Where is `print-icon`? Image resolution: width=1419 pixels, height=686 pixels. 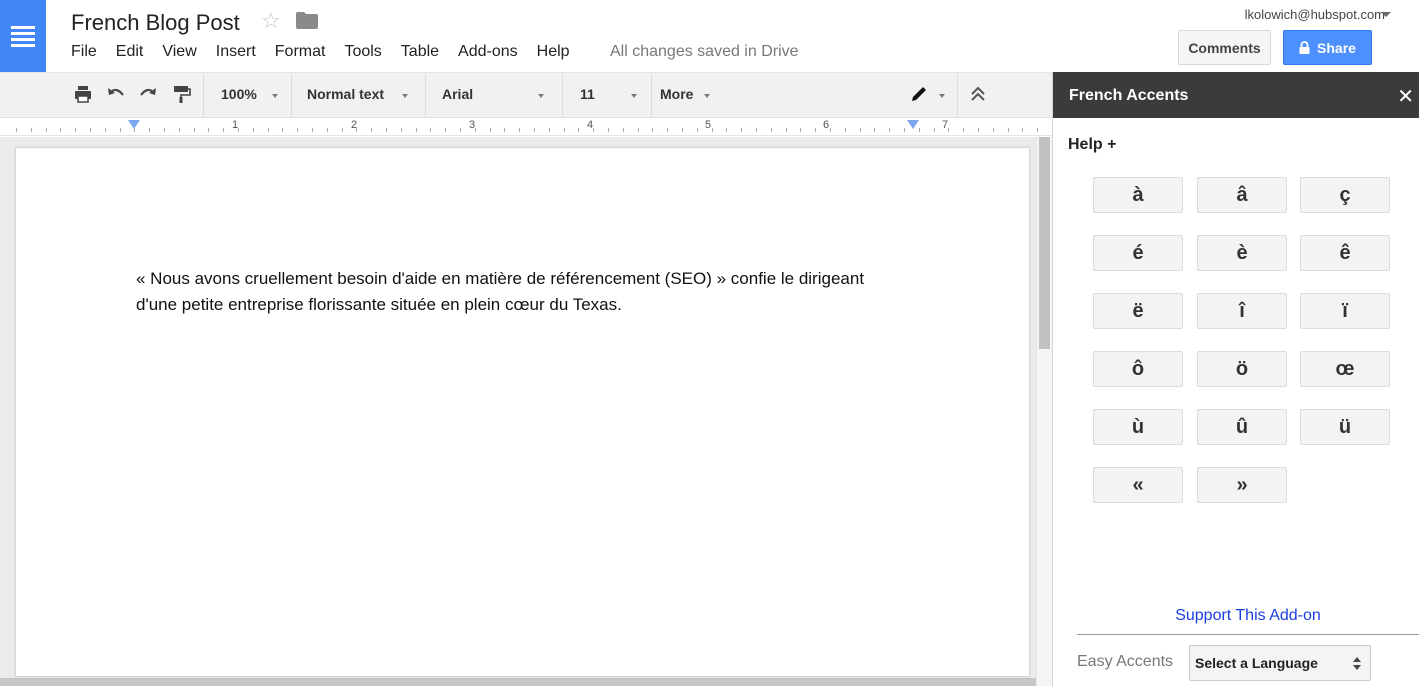 print-icon is located at coordinates (83, 94).